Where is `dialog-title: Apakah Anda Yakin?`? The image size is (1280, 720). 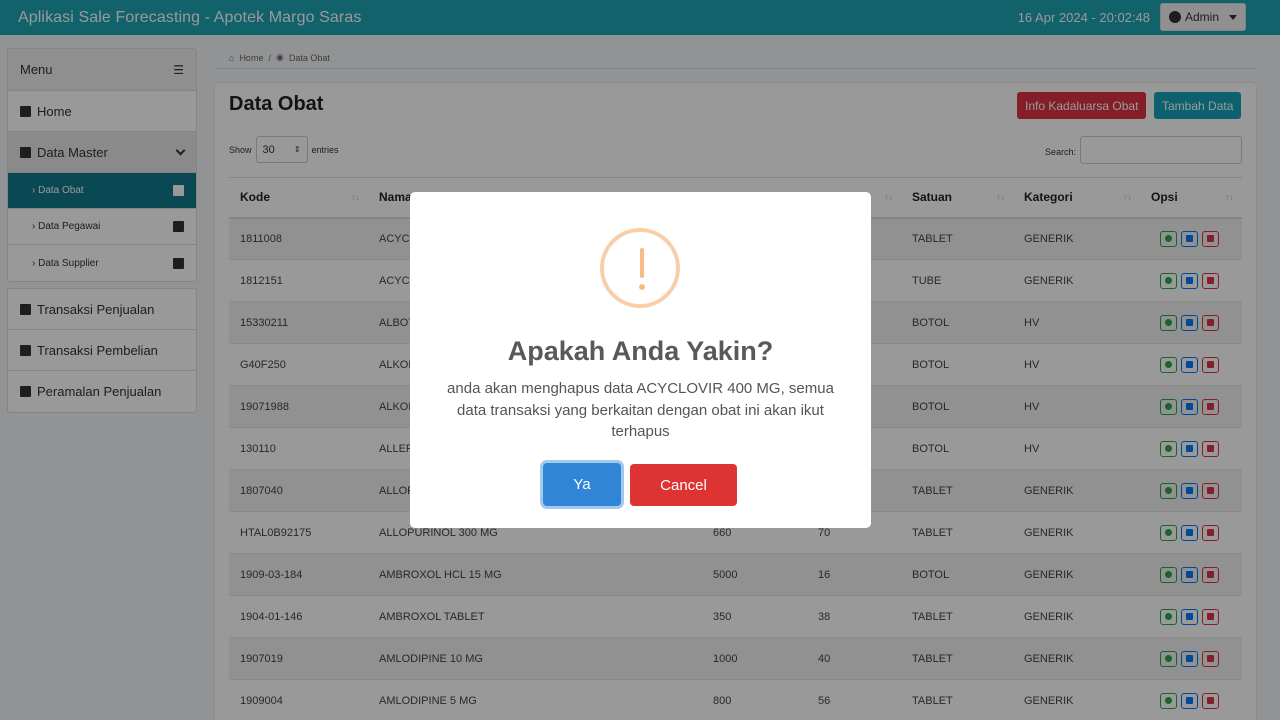
dialog-title: Apakah Anda Yakin? is located at coordinates (640, 351).